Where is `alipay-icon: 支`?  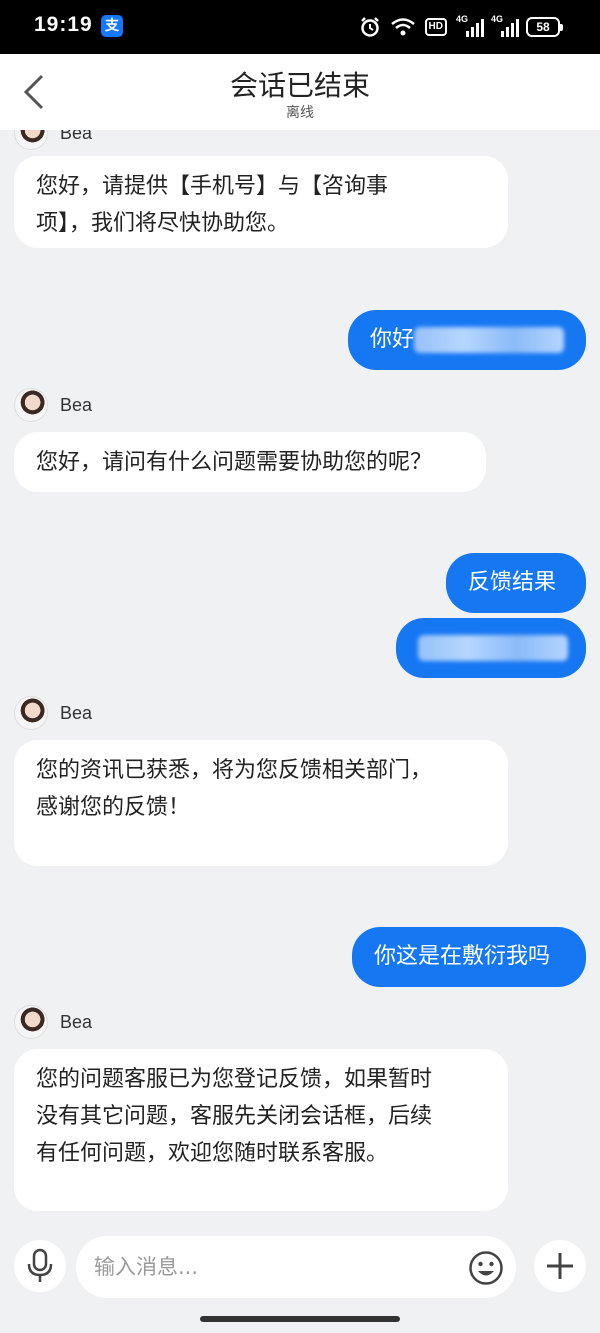 alipay-icon: 支 is located at coordinates (112, 26).